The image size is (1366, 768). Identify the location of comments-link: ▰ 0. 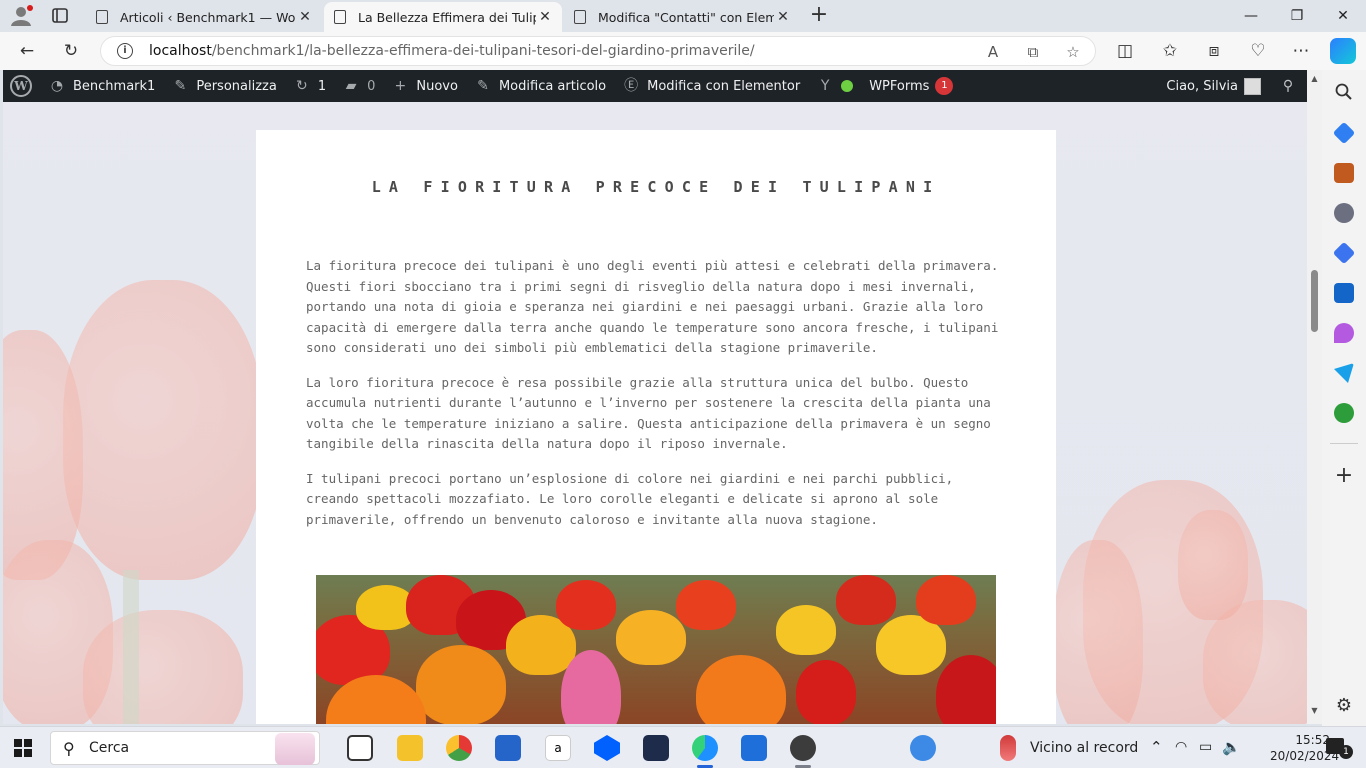
(358, 86).